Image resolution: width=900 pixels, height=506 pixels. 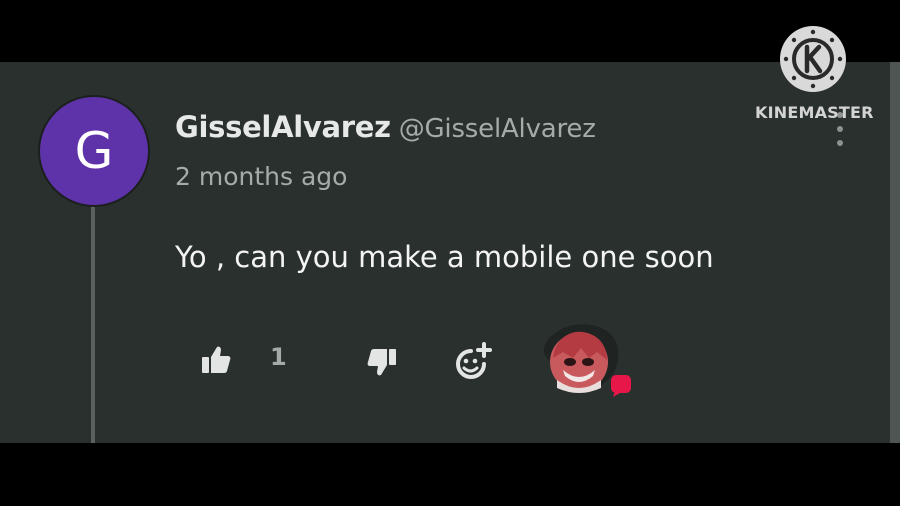 I want to click on dislike-button, so click(x=382, y=362).